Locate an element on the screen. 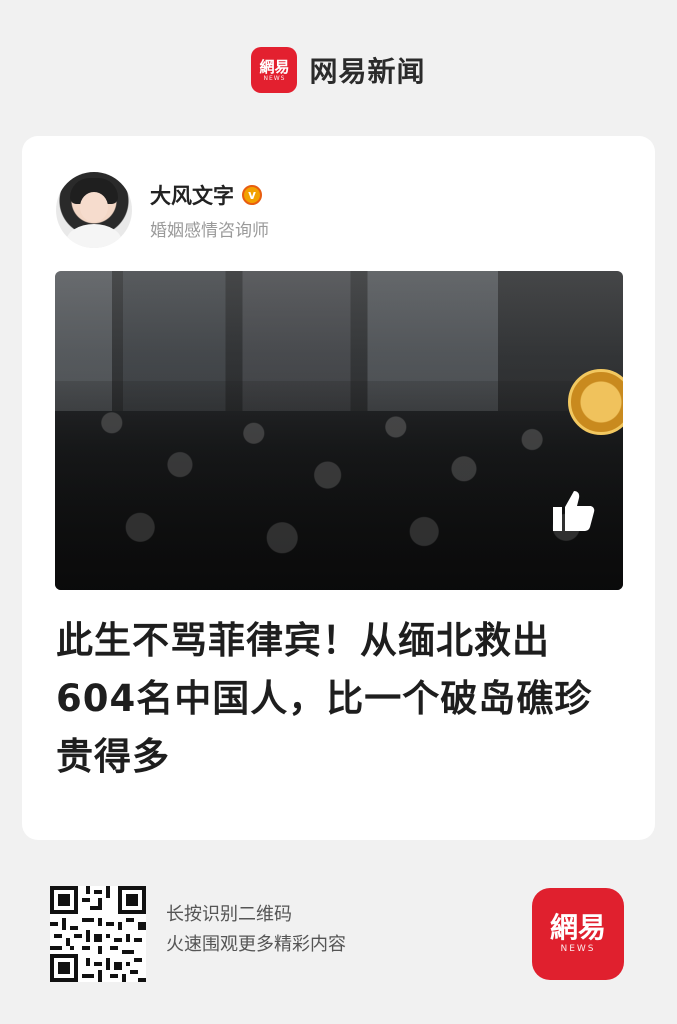 The width and height of the screenshot is (677, 1024). avatar-body is located at coordinates (94, 236).